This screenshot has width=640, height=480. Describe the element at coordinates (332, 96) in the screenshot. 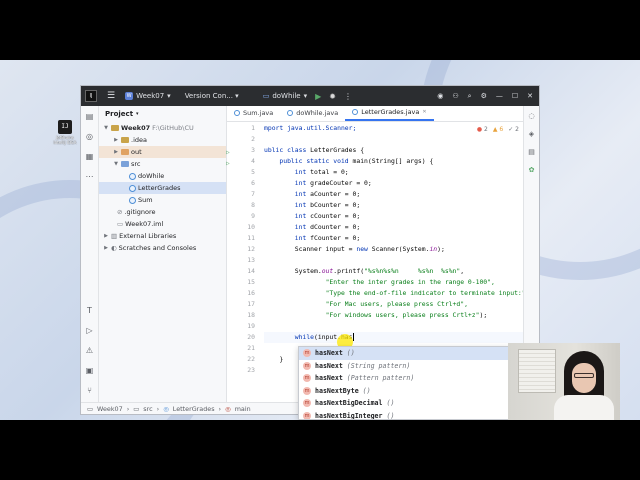

I see `debug-icon: ✹` at that location.